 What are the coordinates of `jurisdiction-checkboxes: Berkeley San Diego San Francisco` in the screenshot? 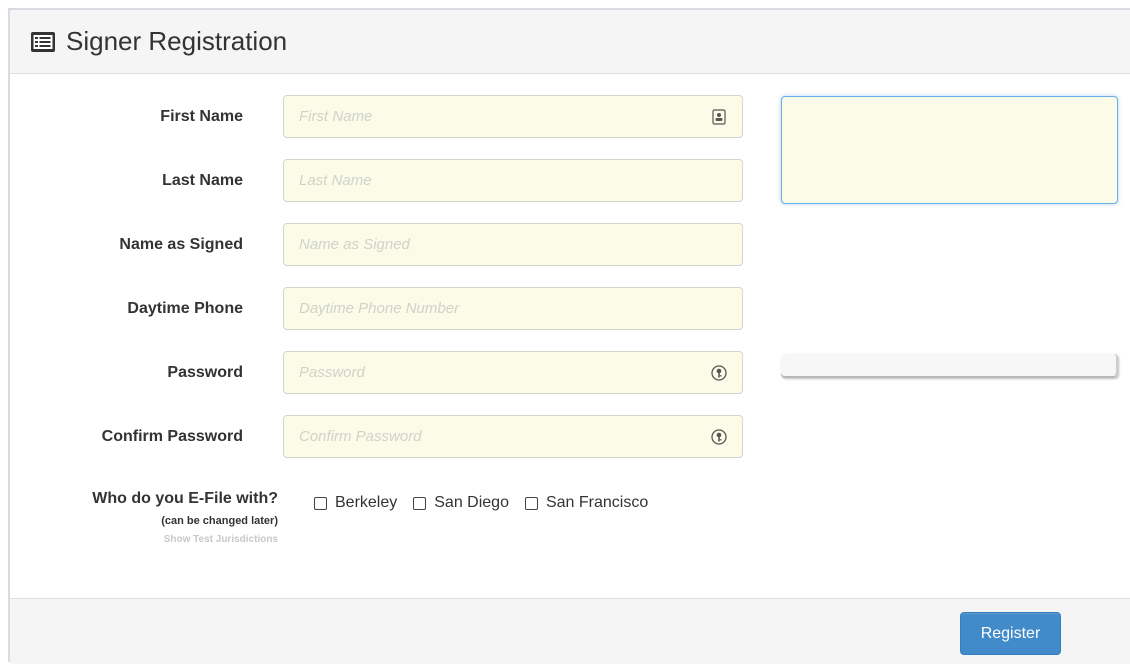 It's located at (489, 503).